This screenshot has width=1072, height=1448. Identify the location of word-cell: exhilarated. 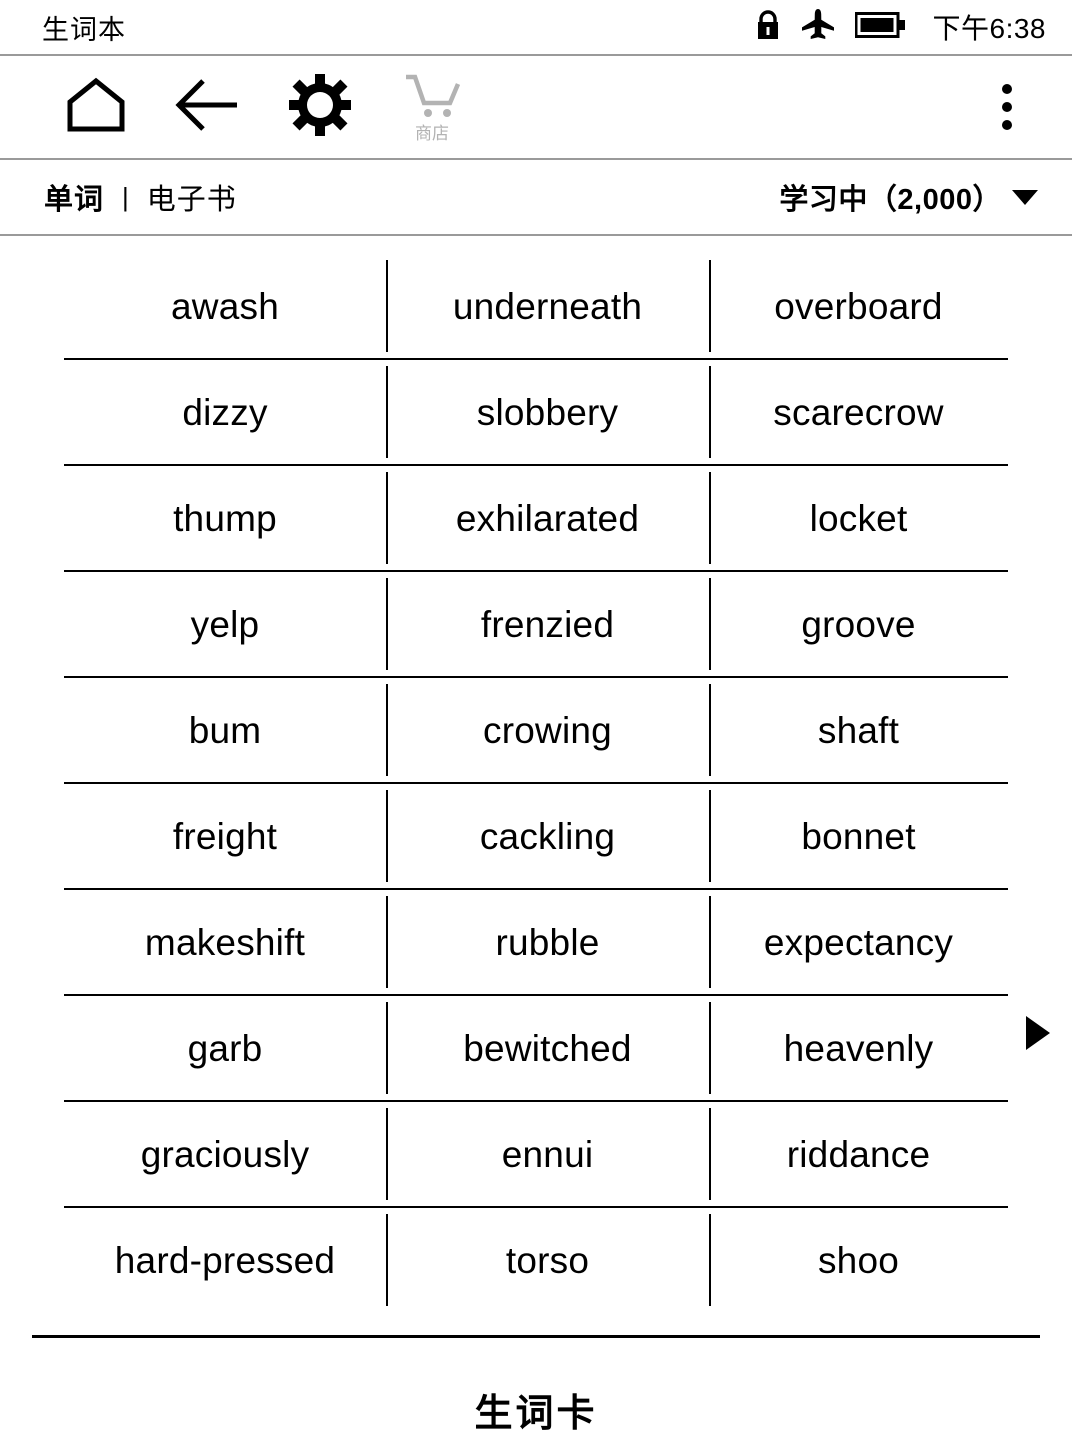
(547, 518).